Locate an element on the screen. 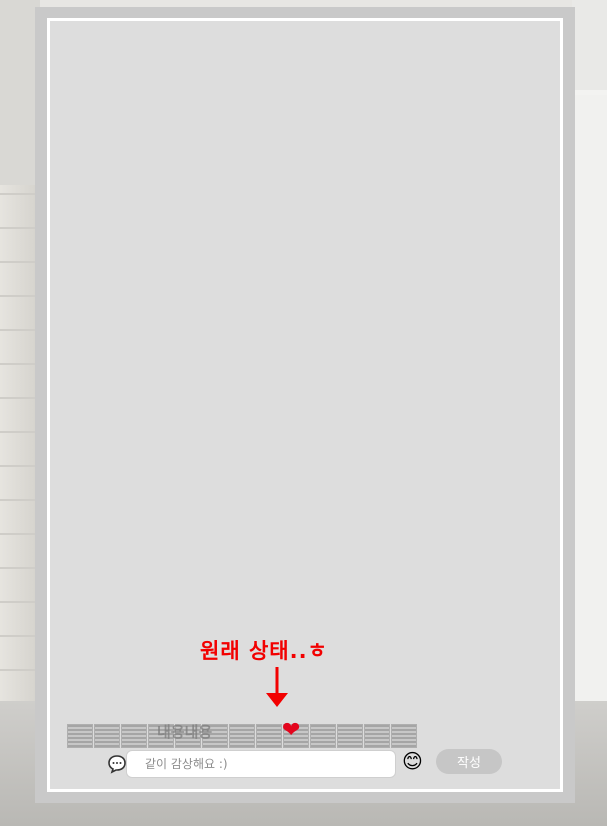 The height and width of the screenshot is (826, 607). chat-bubble-icon is located at coordinates (117, 764).